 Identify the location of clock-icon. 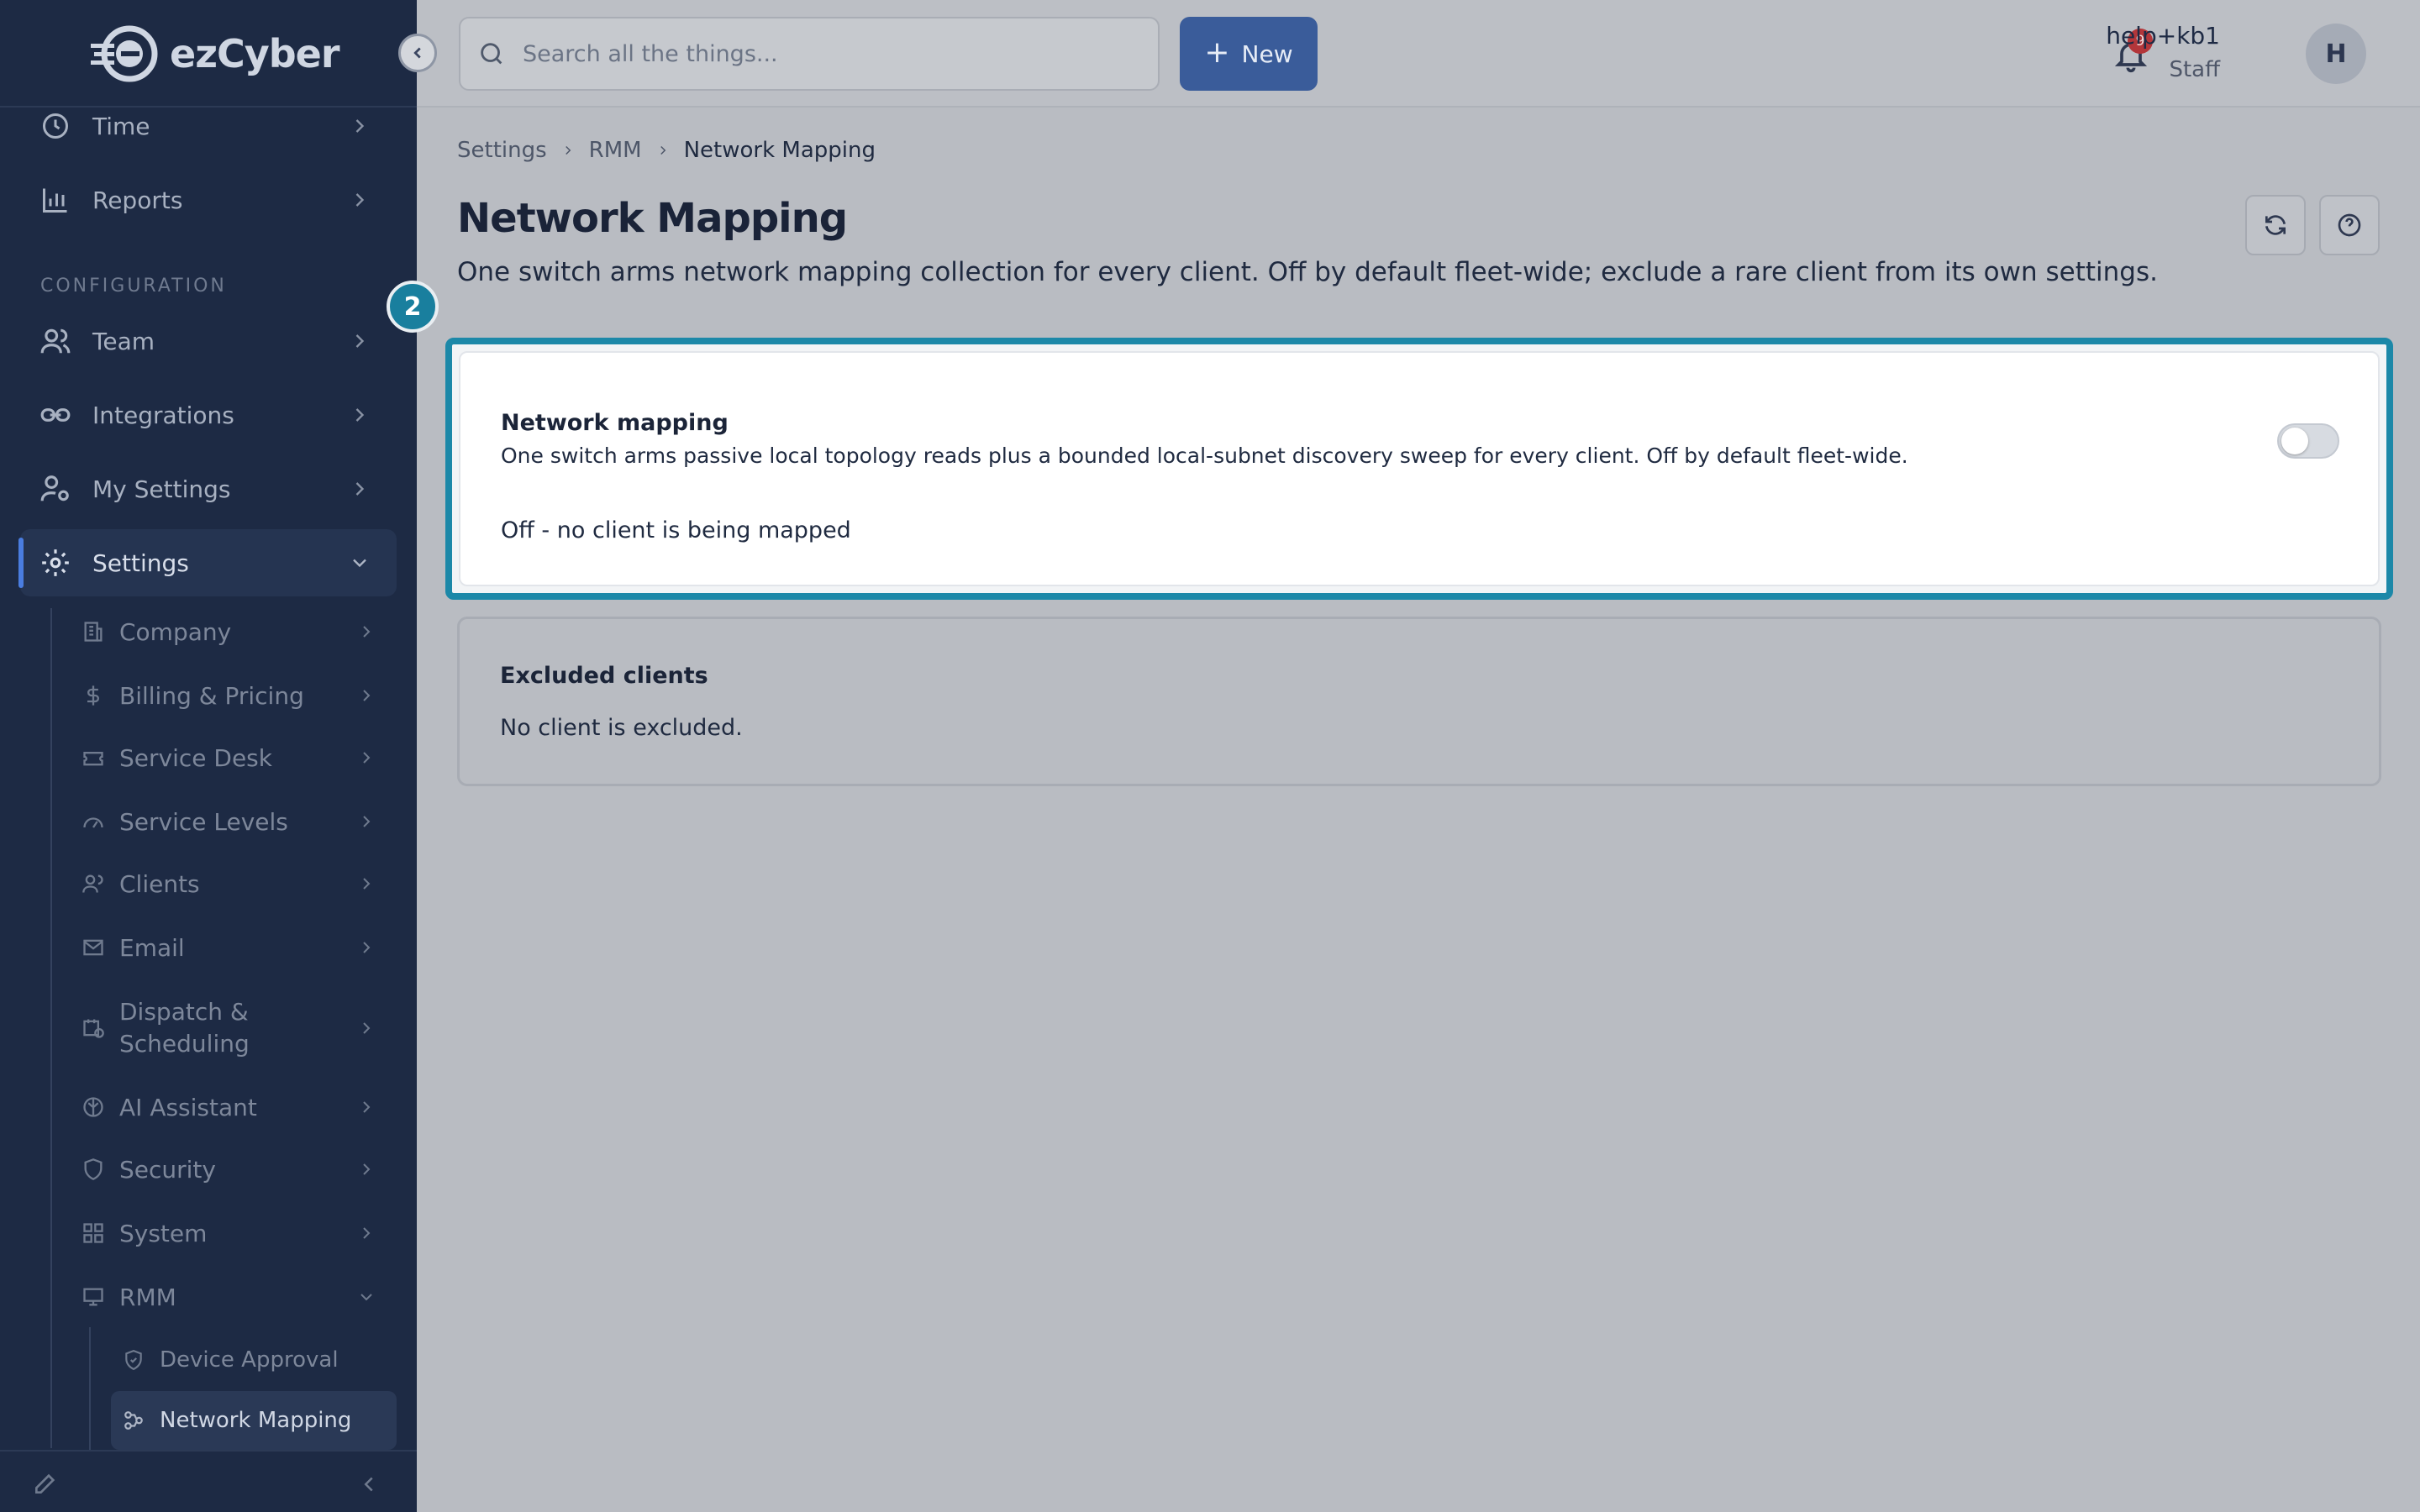
(55, 126).